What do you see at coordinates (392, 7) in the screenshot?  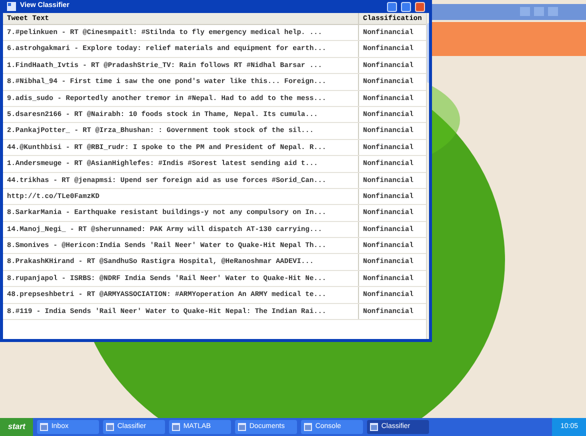 I see `minimize-button` at bounding box center [392, 7].